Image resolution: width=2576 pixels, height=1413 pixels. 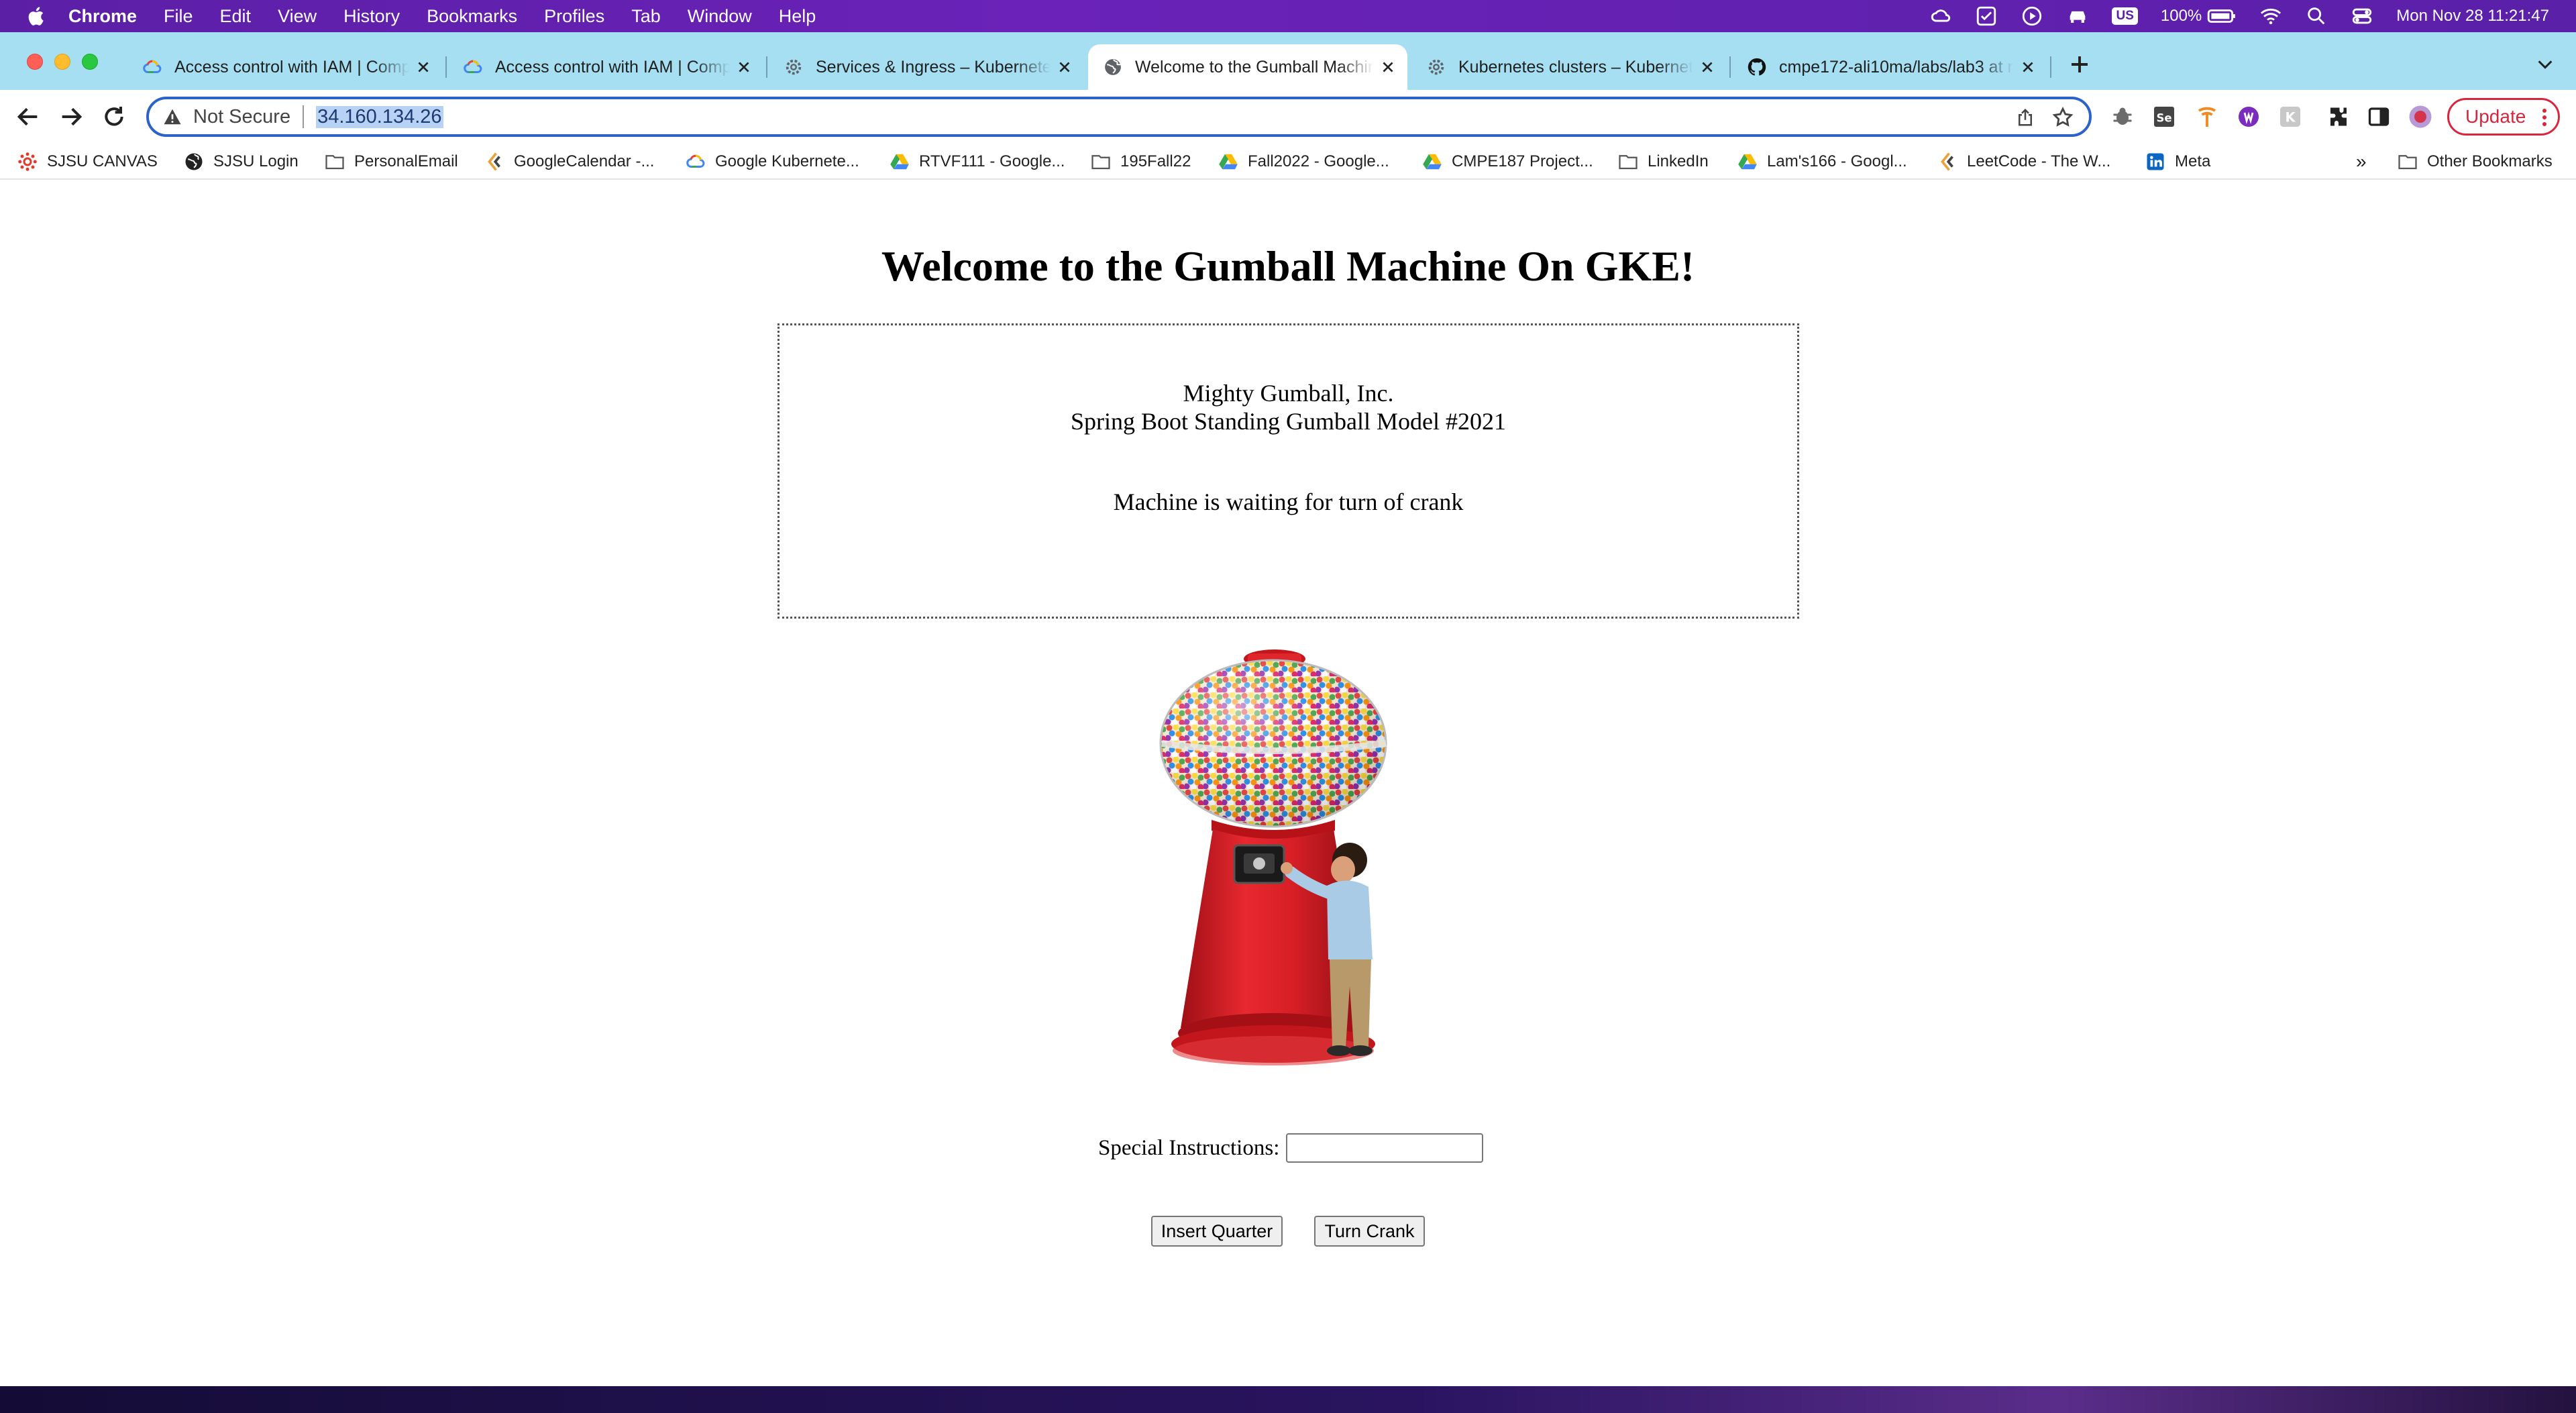 What do you see at coordinates (90, 62) in the screenshot?
I see `window-zoom-button` at bounding box center [90, 62].